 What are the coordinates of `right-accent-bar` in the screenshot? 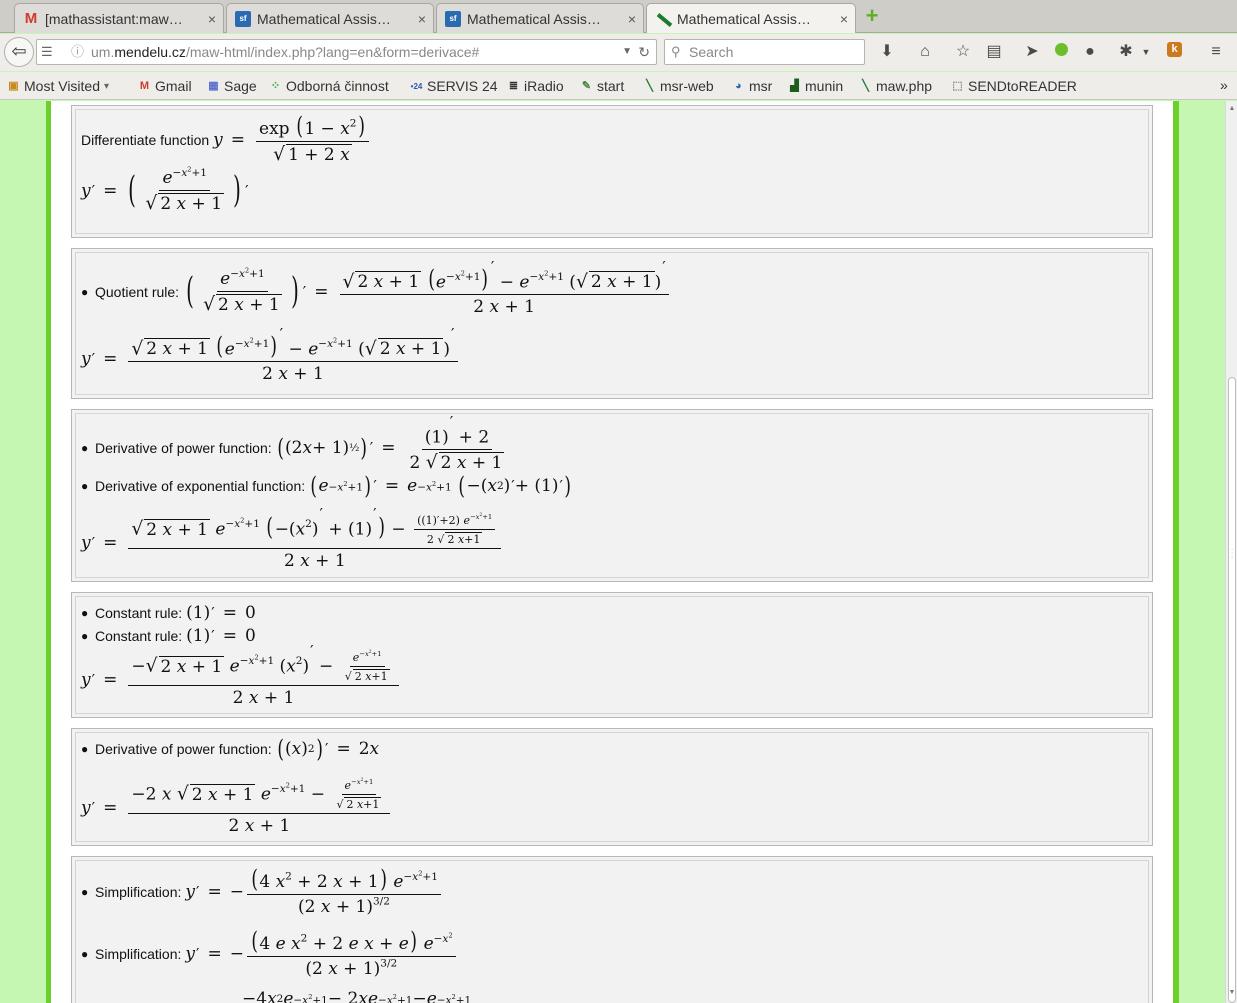 It's located at (1176, 552).